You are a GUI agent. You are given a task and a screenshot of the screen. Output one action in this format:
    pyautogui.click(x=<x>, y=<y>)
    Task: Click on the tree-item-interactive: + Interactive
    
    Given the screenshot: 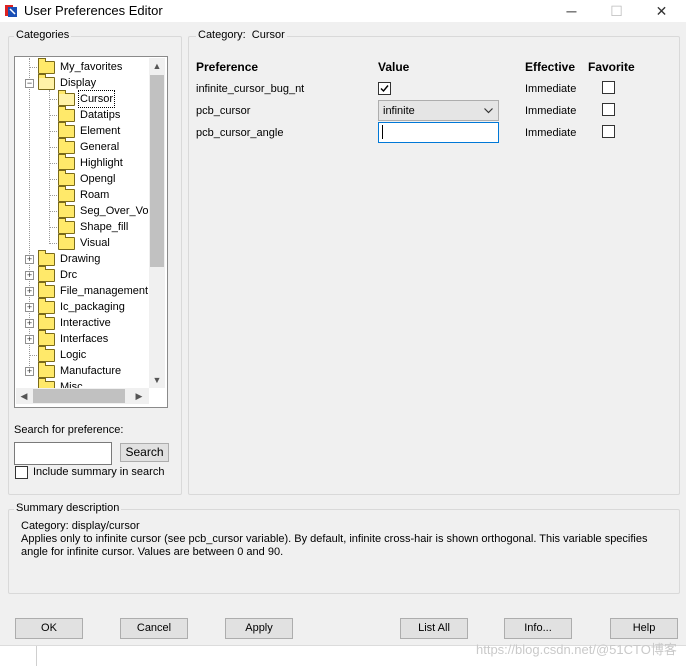 What is the action you would take?
    pyautogui.click(x=82, y=322)
    